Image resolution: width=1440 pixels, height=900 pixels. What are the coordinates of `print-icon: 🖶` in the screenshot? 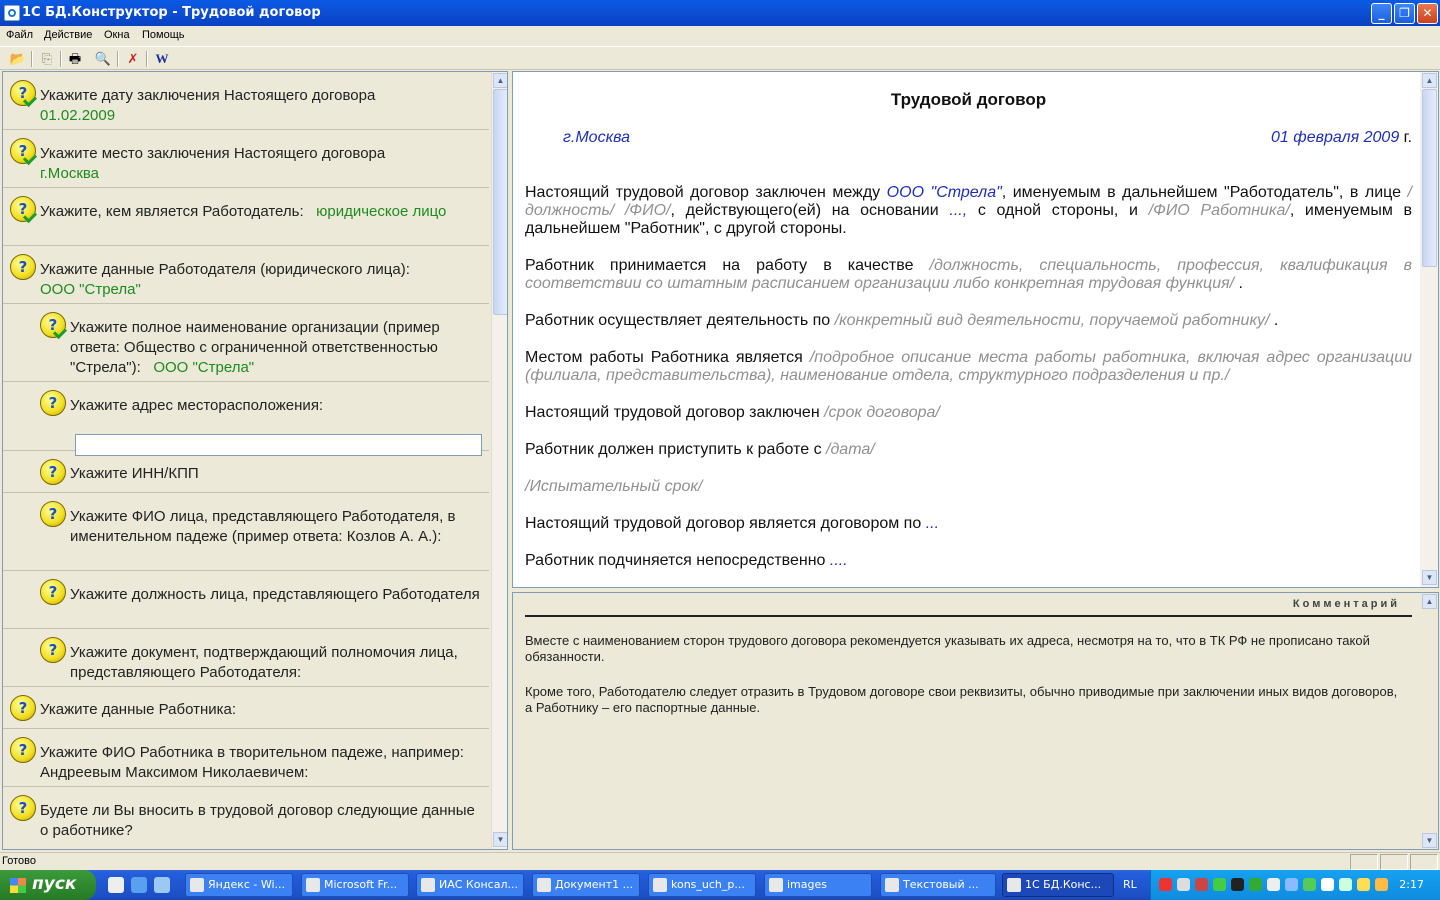 It's located at (75, 59).